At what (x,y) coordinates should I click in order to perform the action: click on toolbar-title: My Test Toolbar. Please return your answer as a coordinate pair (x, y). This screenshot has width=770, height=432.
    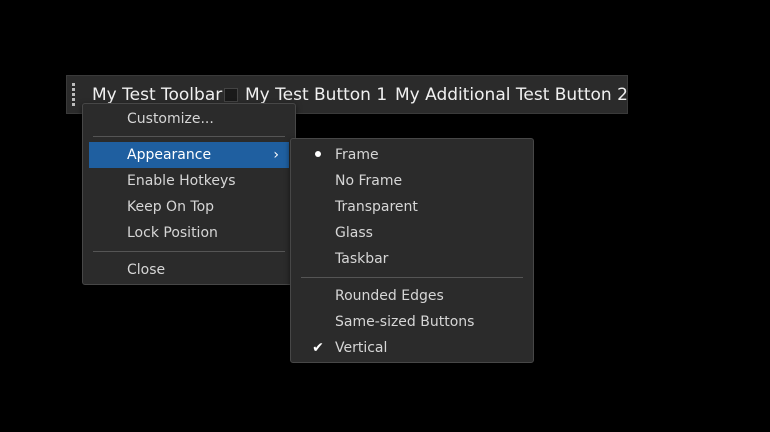
    Looking at the image, I should click on (157, 95).